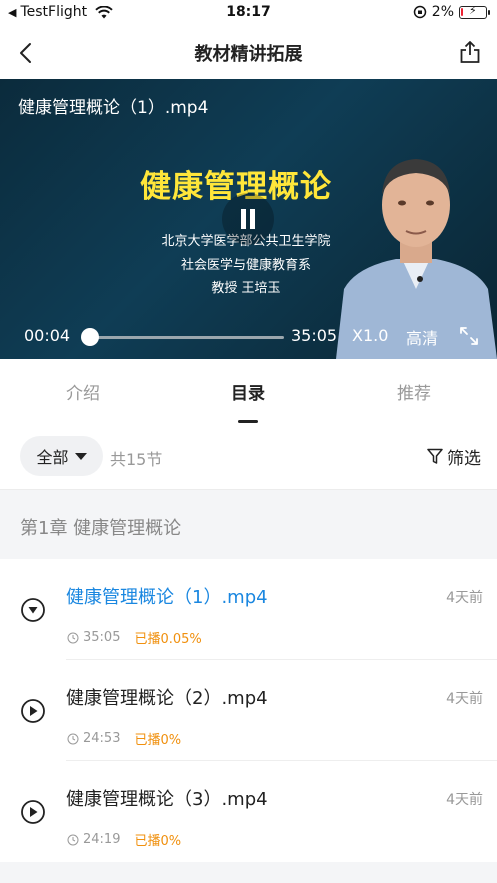 This screenshot has width=497, height=883. I want to click on status-right: 2% ⚡, so click(451, 11).